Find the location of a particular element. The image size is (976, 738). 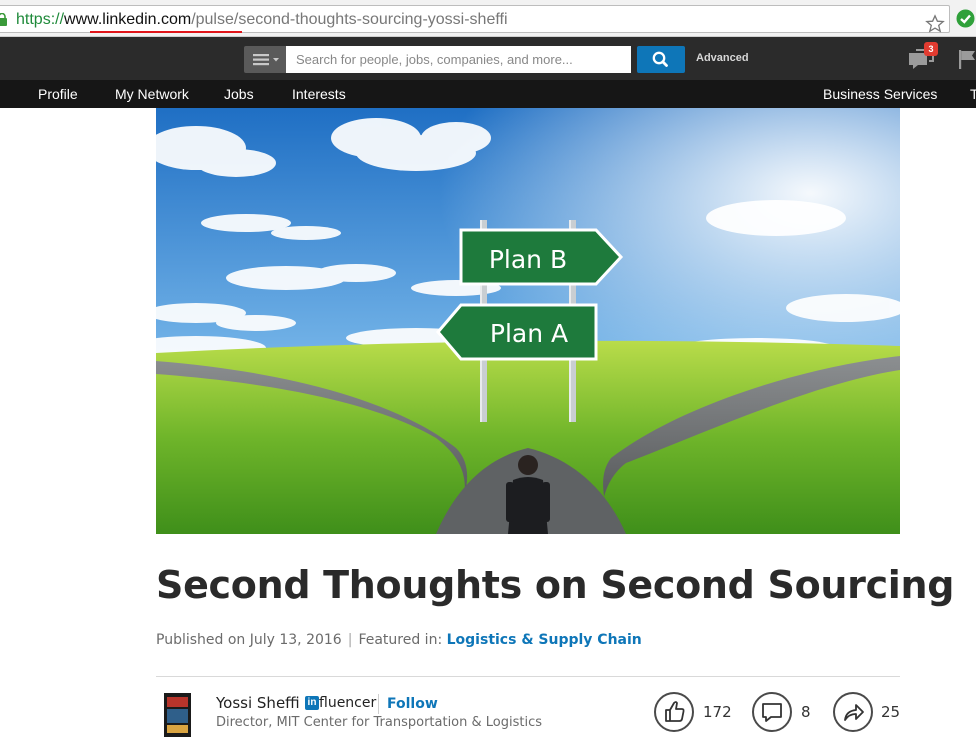

follow-button: Follow is located at coordinates (412, 704).